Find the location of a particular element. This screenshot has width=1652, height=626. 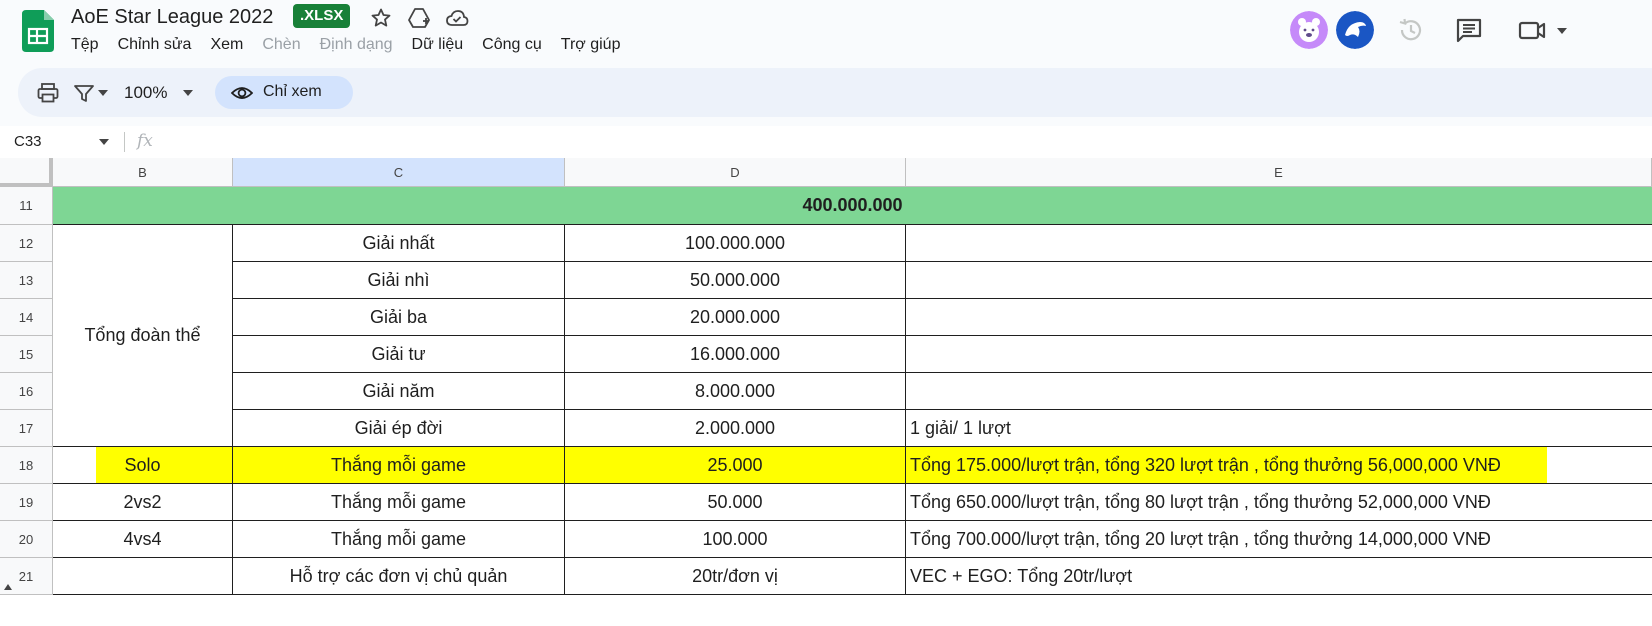

move-to-drive-icon is located at coordinates (419, 18).